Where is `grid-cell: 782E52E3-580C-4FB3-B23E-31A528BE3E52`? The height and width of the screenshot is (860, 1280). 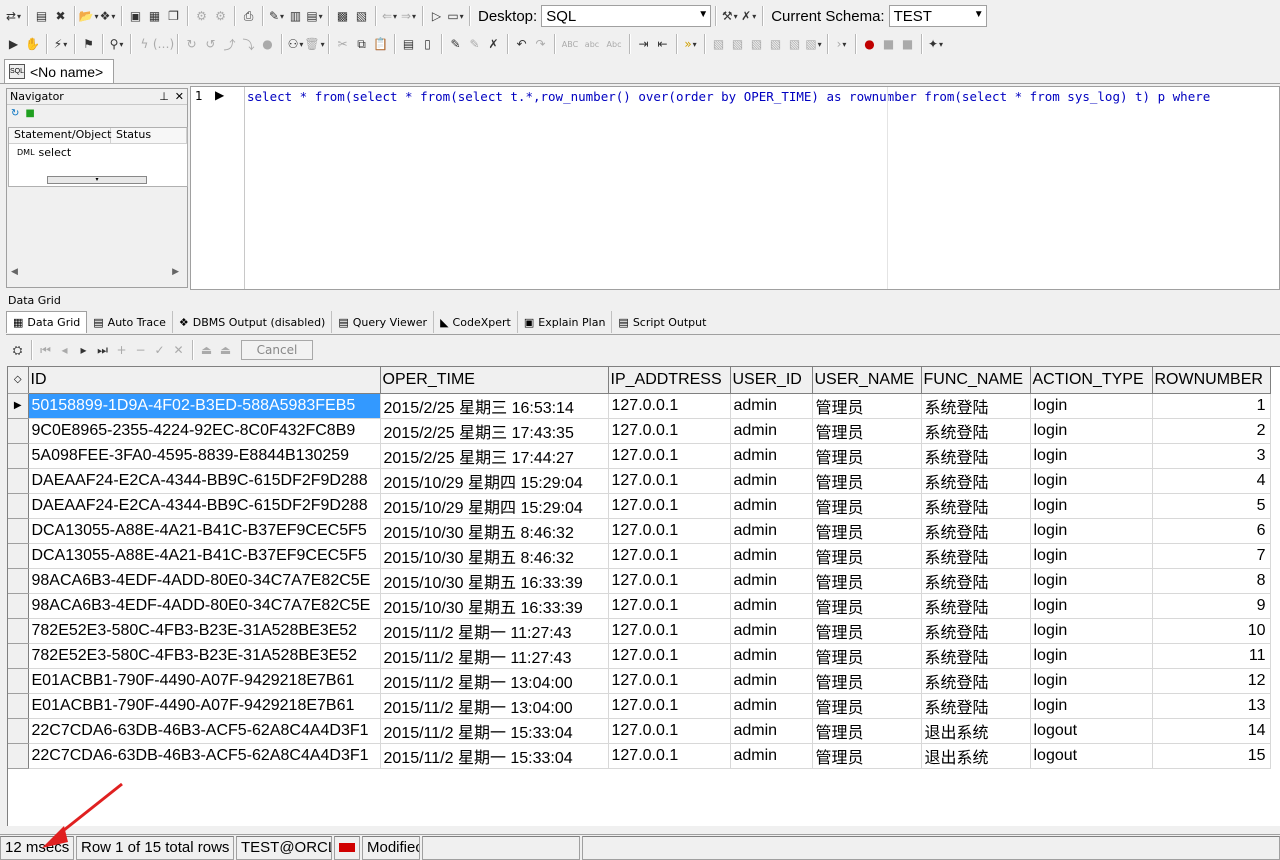
grid-cell: 782E52E3-580C-4FB3-B23E-31A528BE3E52 is located at coordinates (204, 631).